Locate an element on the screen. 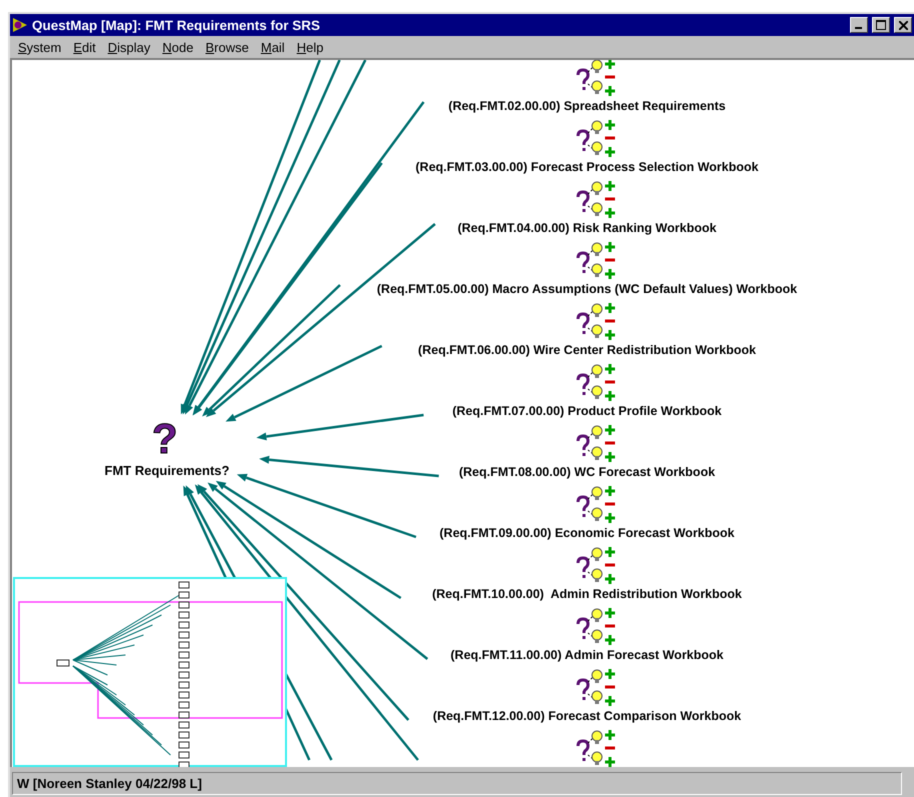 This screenshot has height=797, width=914. menu-item: Mail is located at coordinates (272, 47).